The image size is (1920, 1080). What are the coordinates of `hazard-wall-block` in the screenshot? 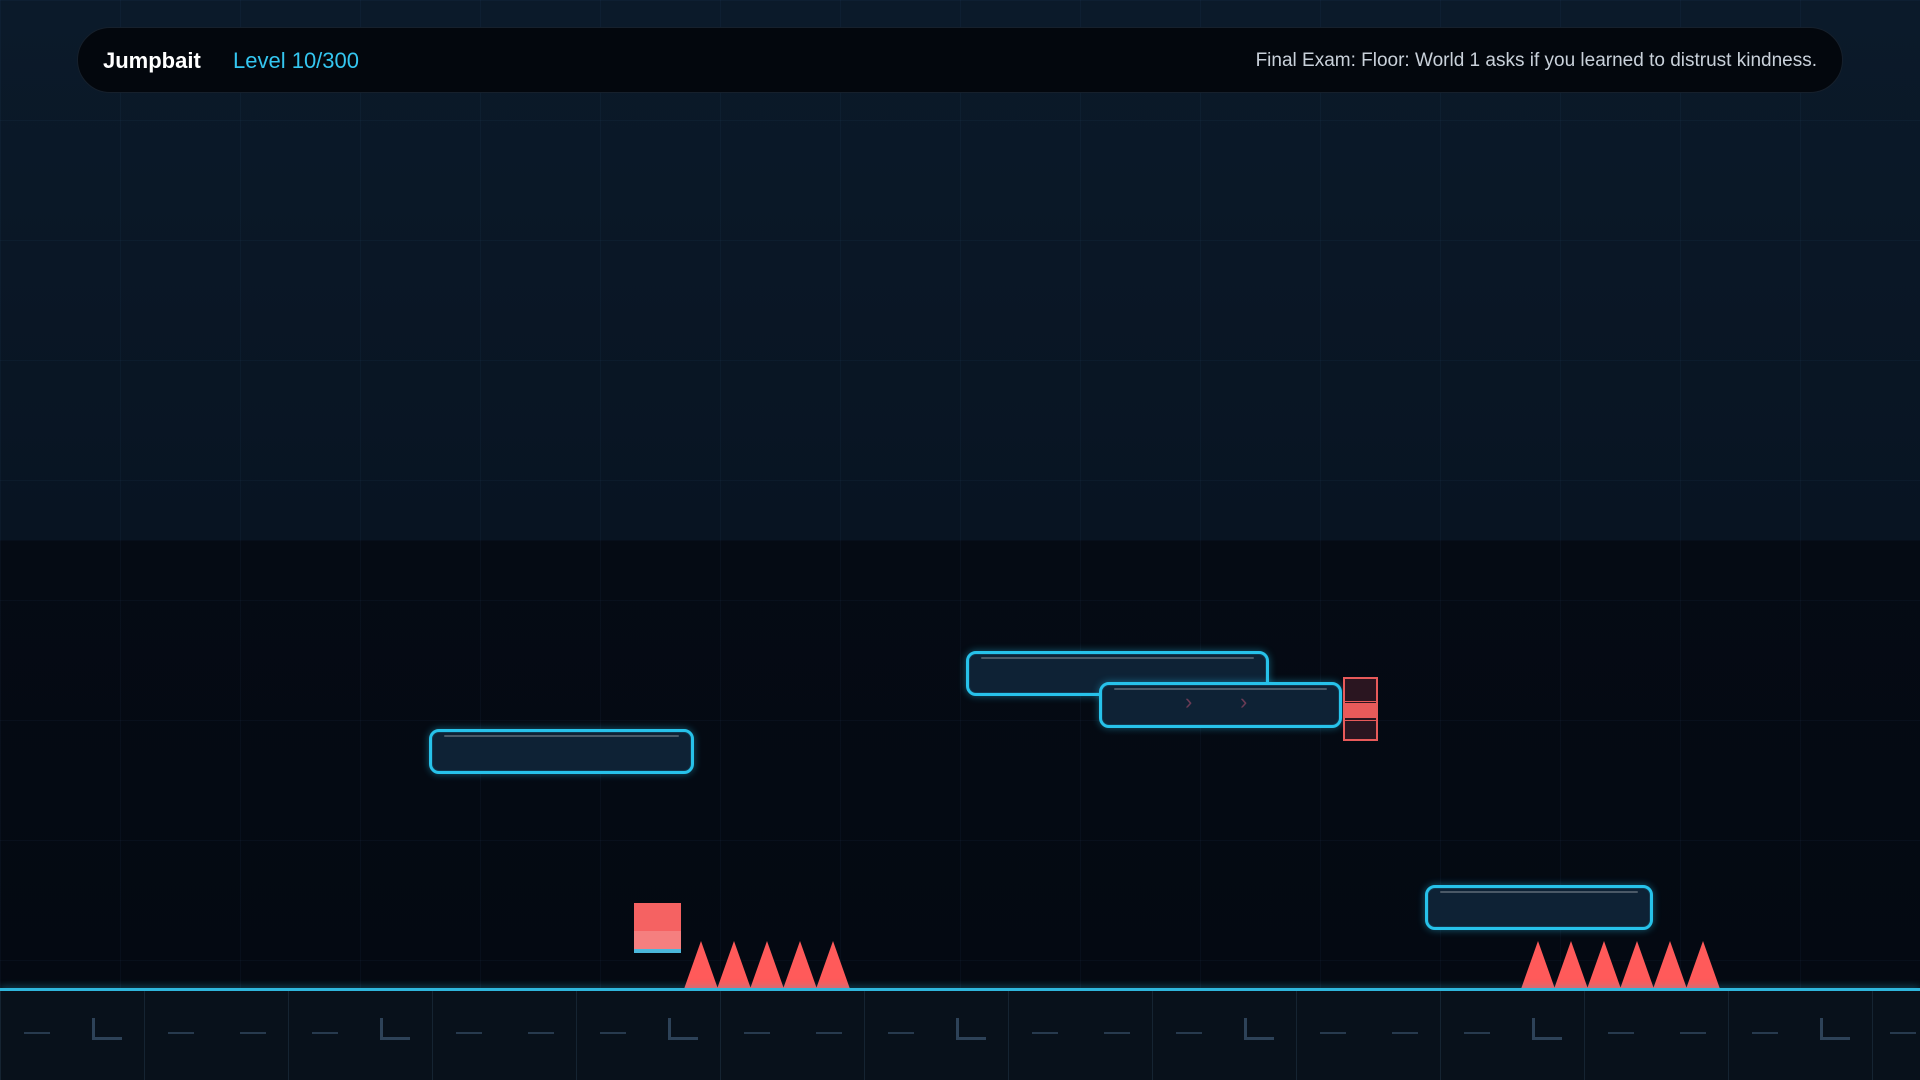 It's located at (1360, 709).